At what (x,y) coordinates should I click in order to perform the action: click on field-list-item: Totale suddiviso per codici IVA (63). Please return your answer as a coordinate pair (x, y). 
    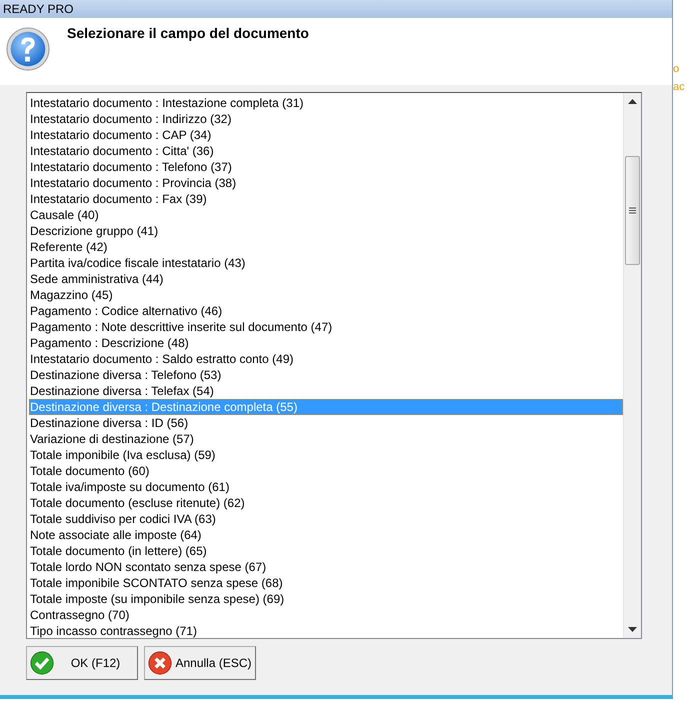
    Looking at the image, I should click on (326, 519).